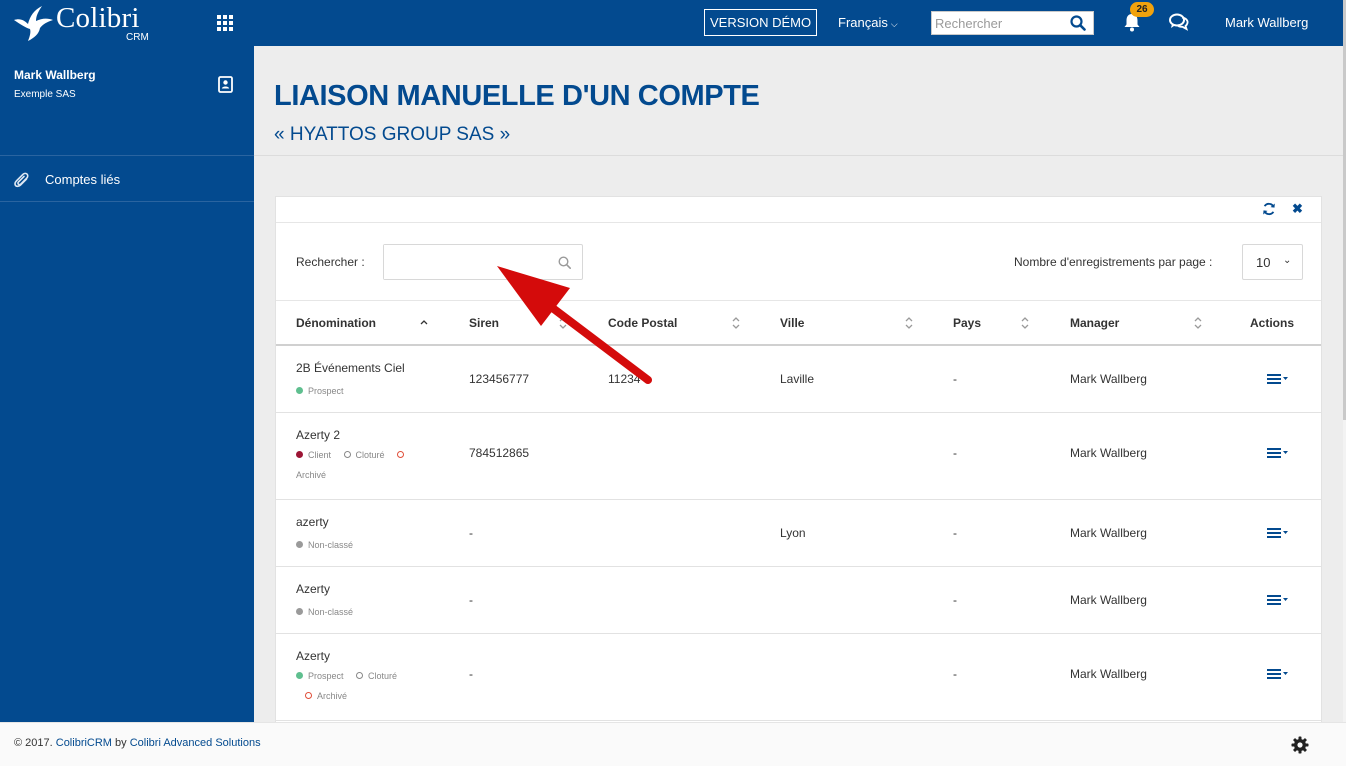  What do you see at coordinates (313, 455) in the screenshot?
I see `status-client: Client` at bounding box center [313, 455].